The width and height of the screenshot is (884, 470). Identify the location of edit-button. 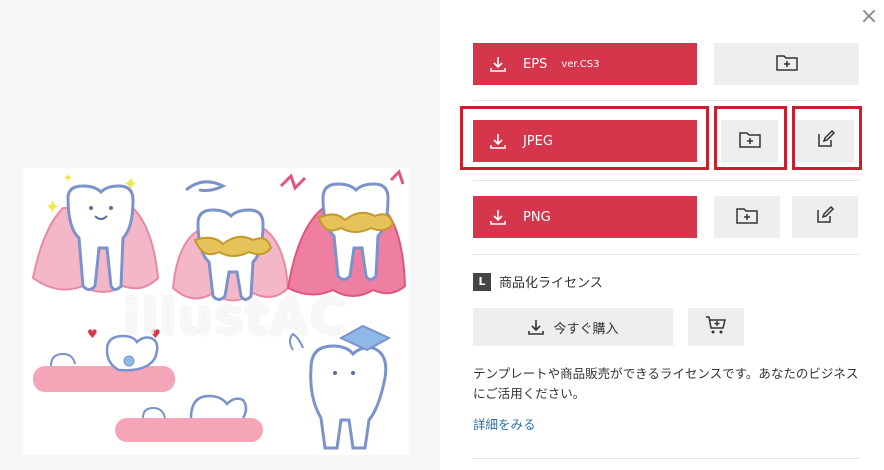
(825, 217).